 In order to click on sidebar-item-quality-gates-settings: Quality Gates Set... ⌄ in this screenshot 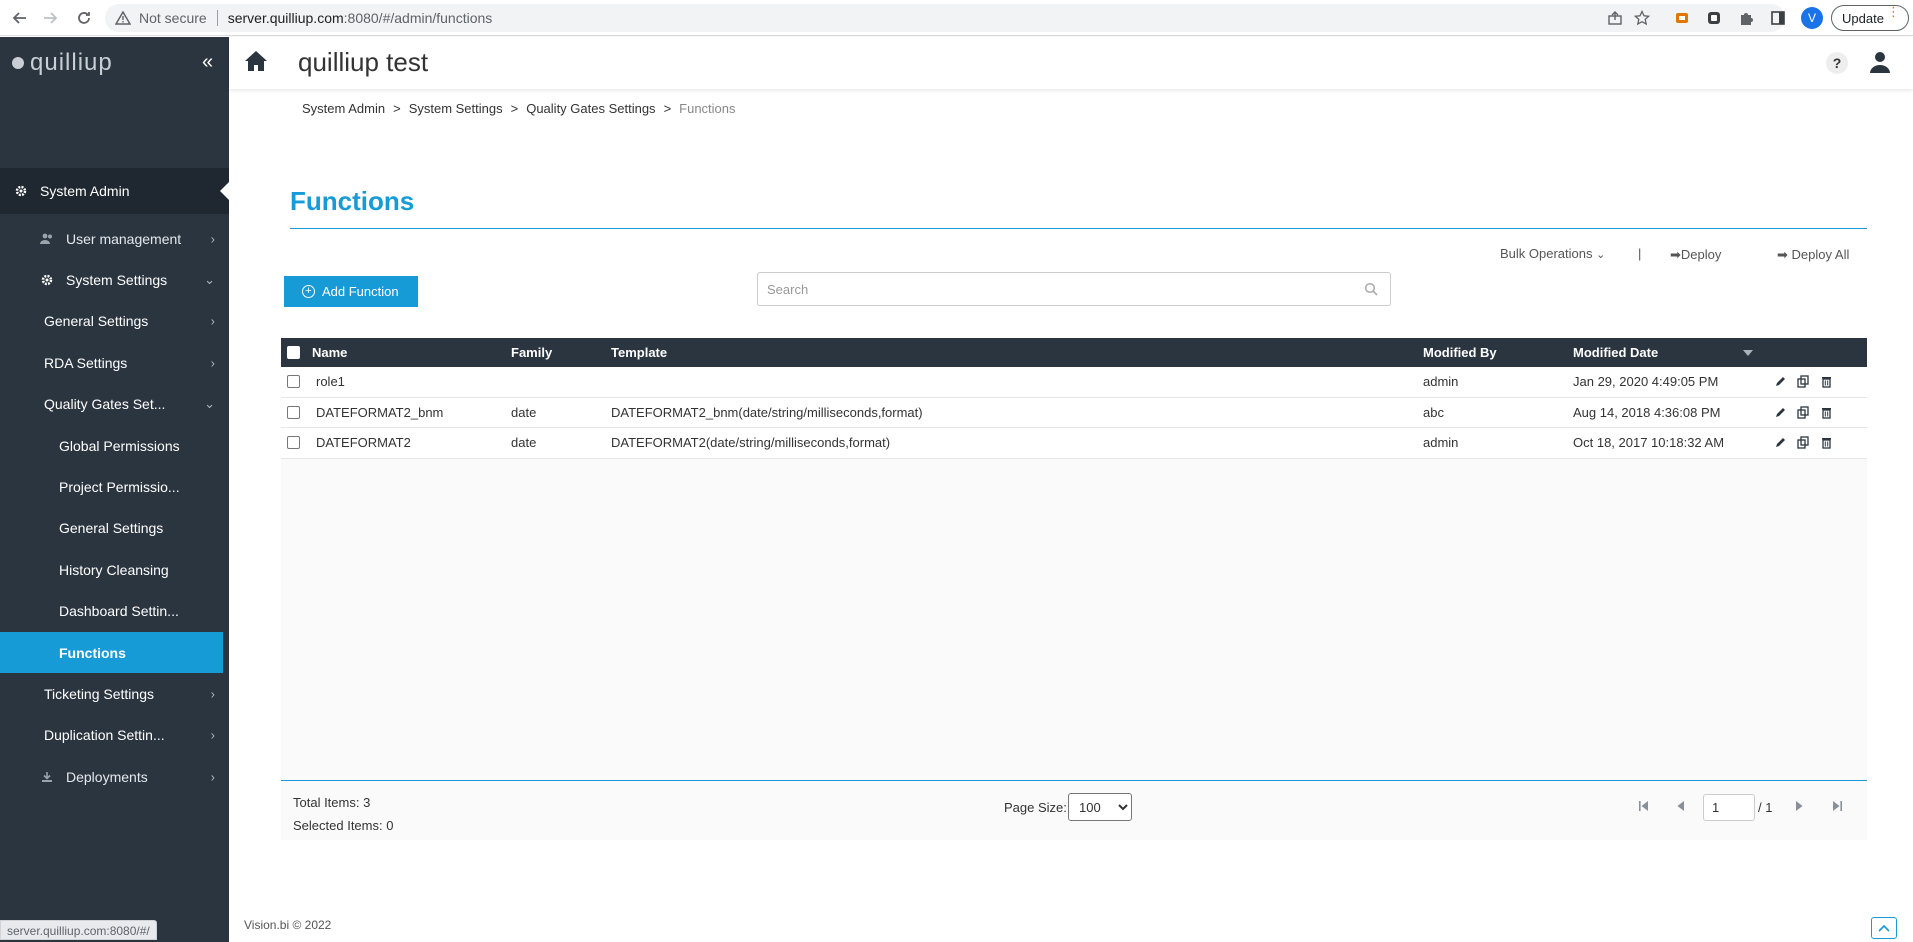, I will do `click(114, 404)`.